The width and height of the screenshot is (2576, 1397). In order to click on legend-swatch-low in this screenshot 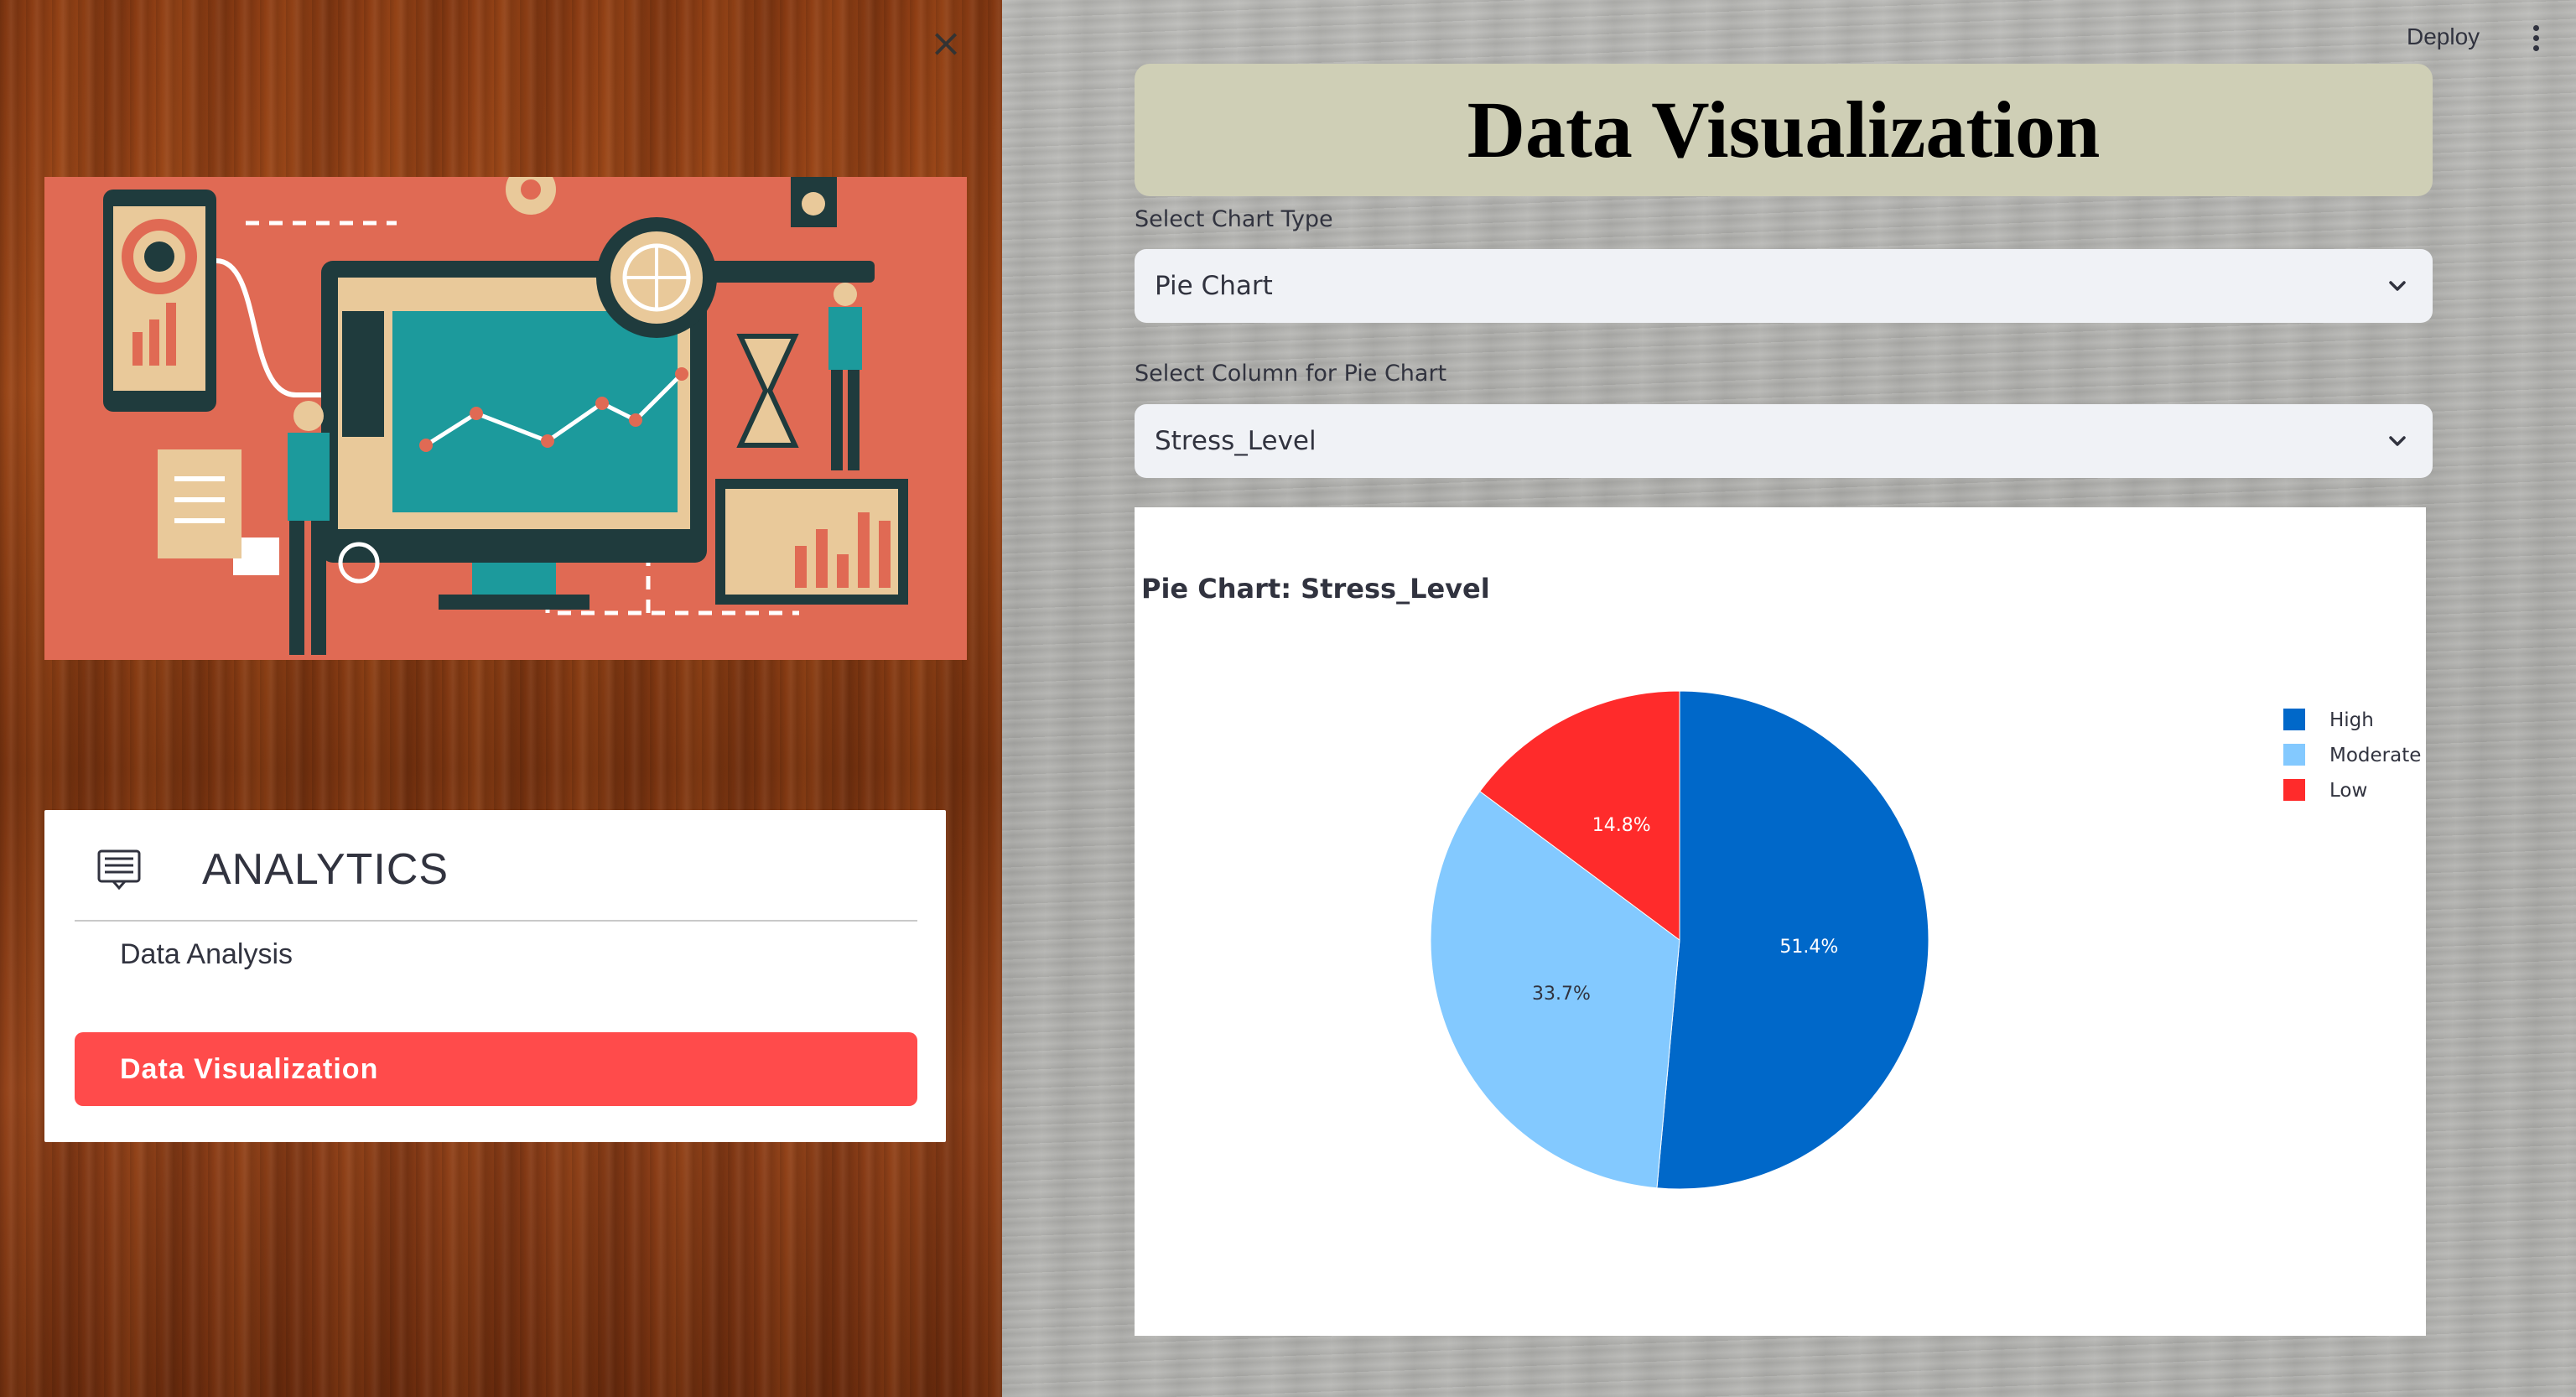, I will do `click(2294, 790)`.